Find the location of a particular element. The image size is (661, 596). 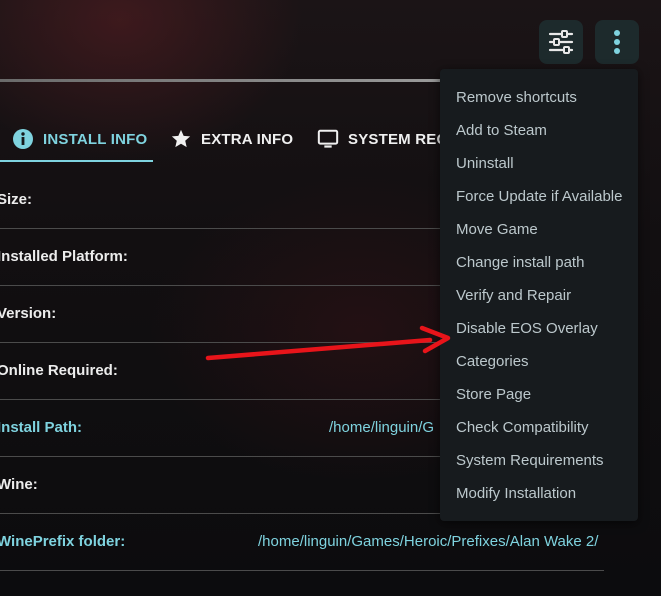

menu-item-force-update: Force Update if Available is located at coordinates (539, 196).